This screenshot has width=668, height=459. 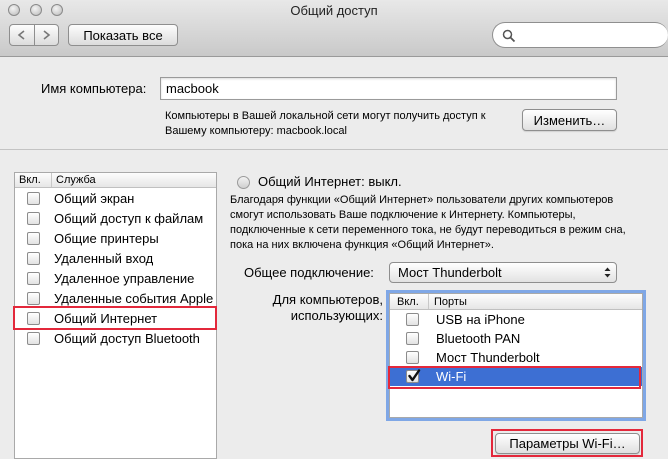 What do you see at coordinates (334, 149) in the screenshot?
I see `section-divider` at bounding box center [334, 149].